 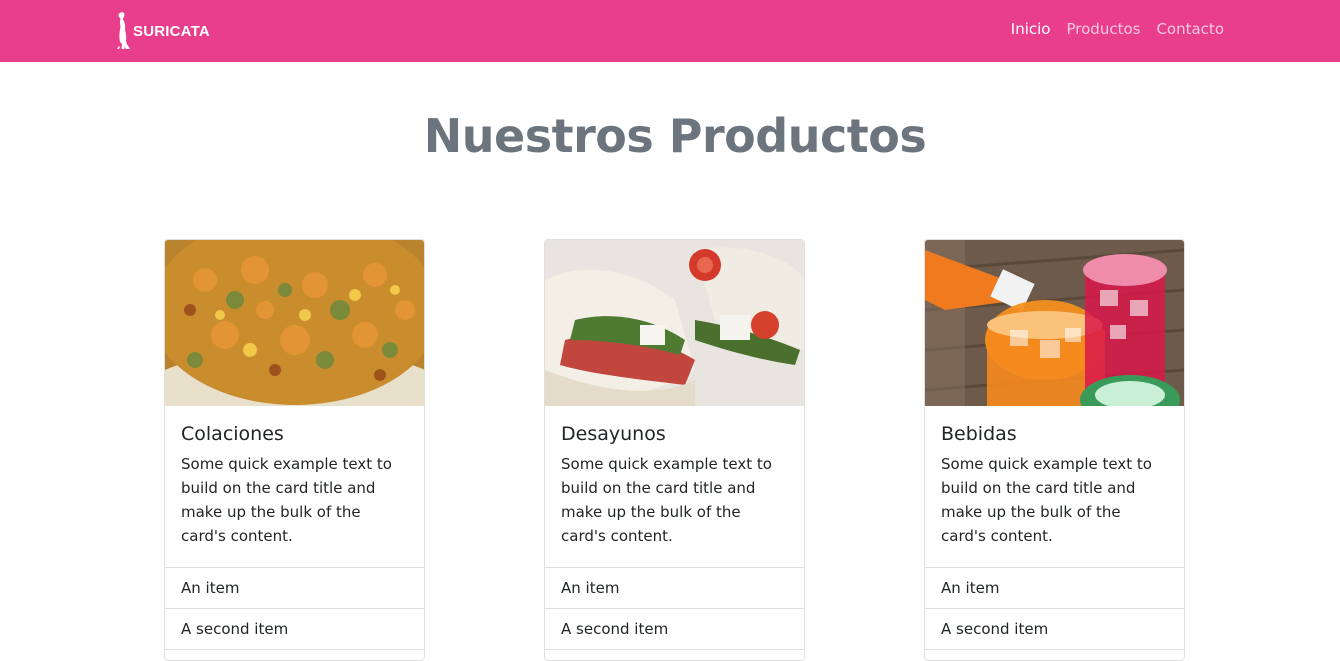 I want to click on brand-link: SURICATA, so click(x=162, y=31).